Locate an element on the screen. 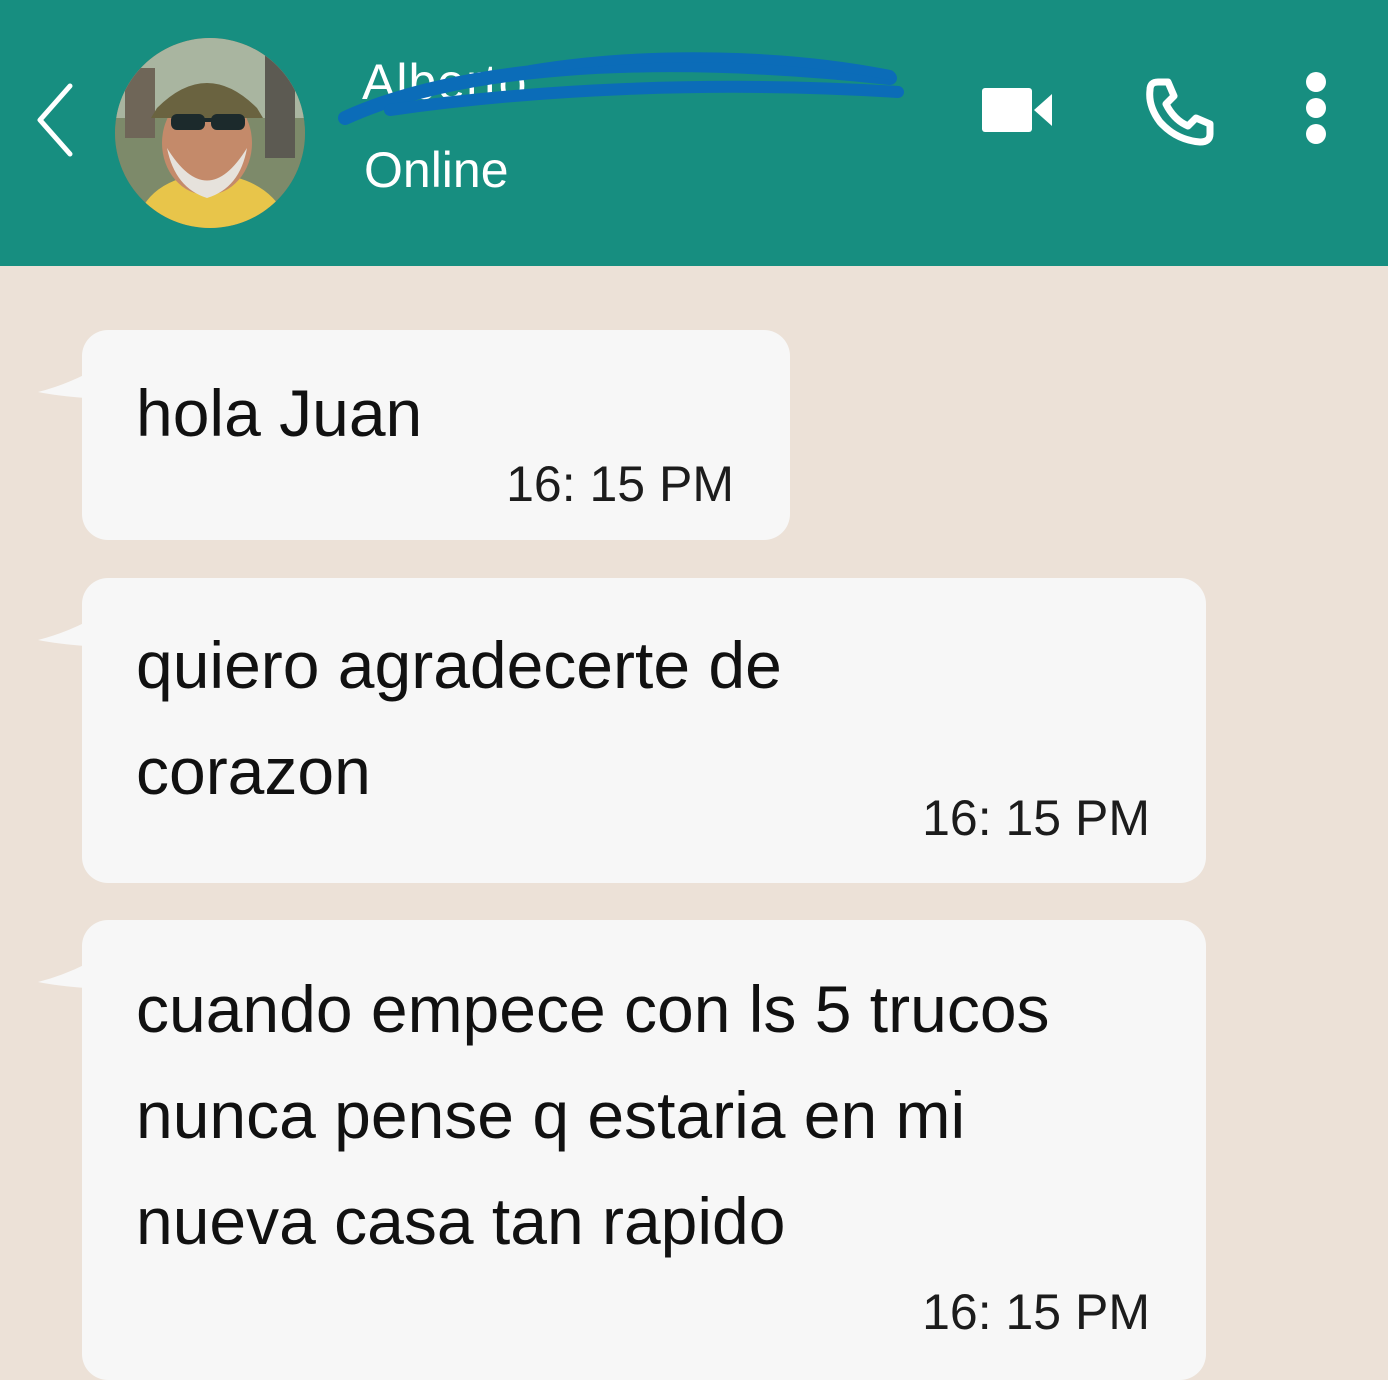 The width and height of the screenshot is (1388, 1380). video-camera-icon is located at coordinates (1017, 110).